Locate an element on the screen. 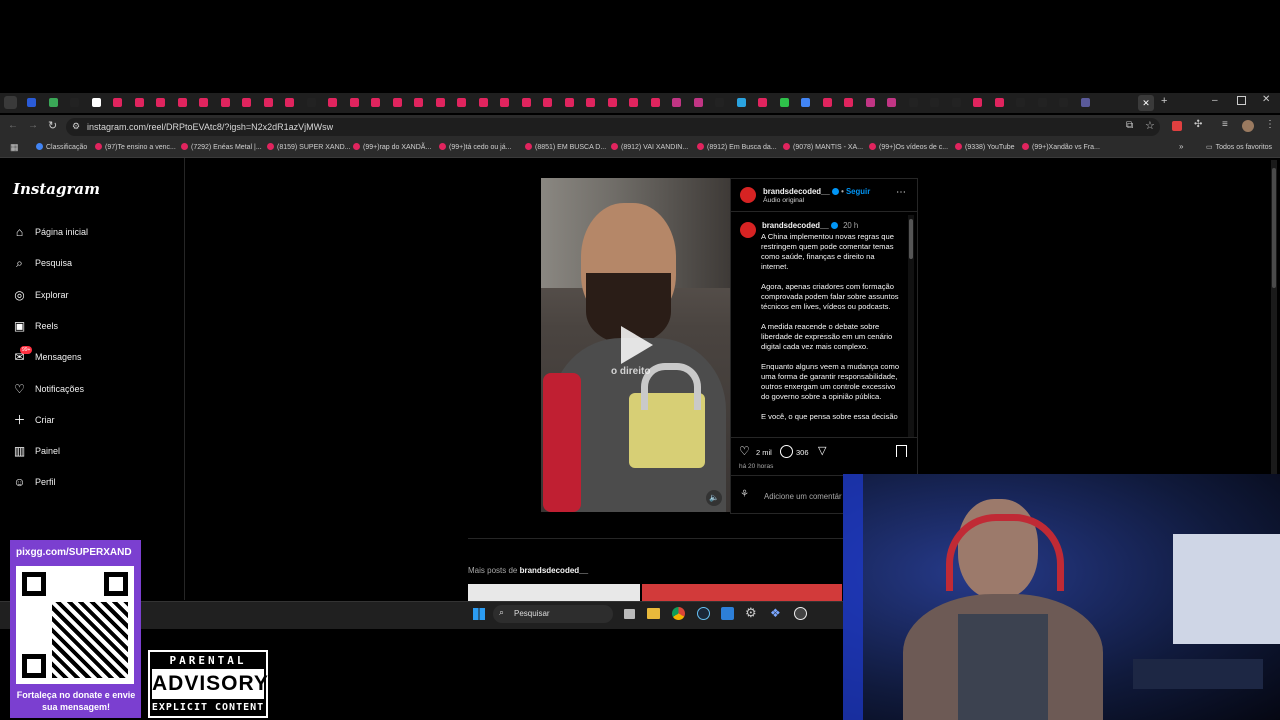 Image resolution: width=1280 pixels, height=720 pixels. caption-avatar is located at coordinates (748, 230).